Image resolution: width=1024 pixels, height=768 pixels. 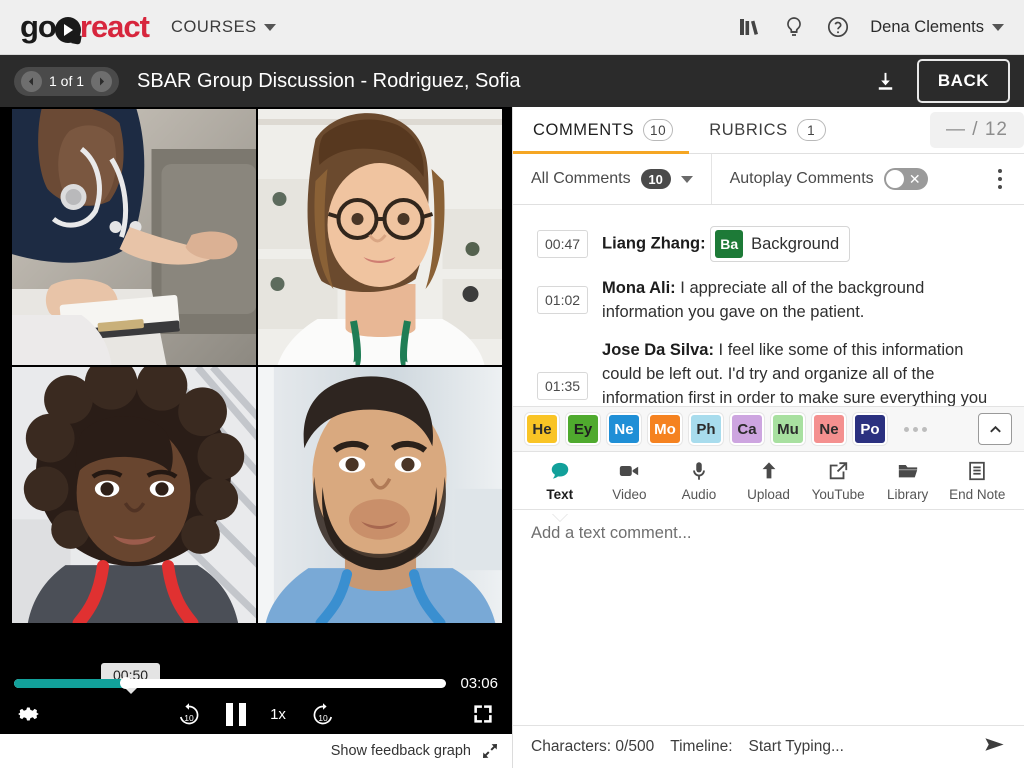 What do you see at coordinates (563, 300) in the screenshot?
I see `comment-timestamp: 01:02` at bounding box center [563, 300].